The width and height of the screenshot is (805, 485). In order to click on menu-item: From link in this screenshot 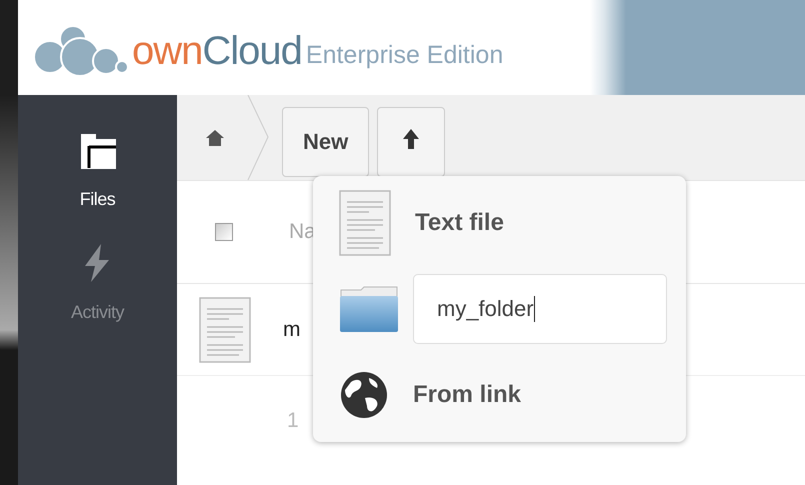, I will do `click(499, 395)`.